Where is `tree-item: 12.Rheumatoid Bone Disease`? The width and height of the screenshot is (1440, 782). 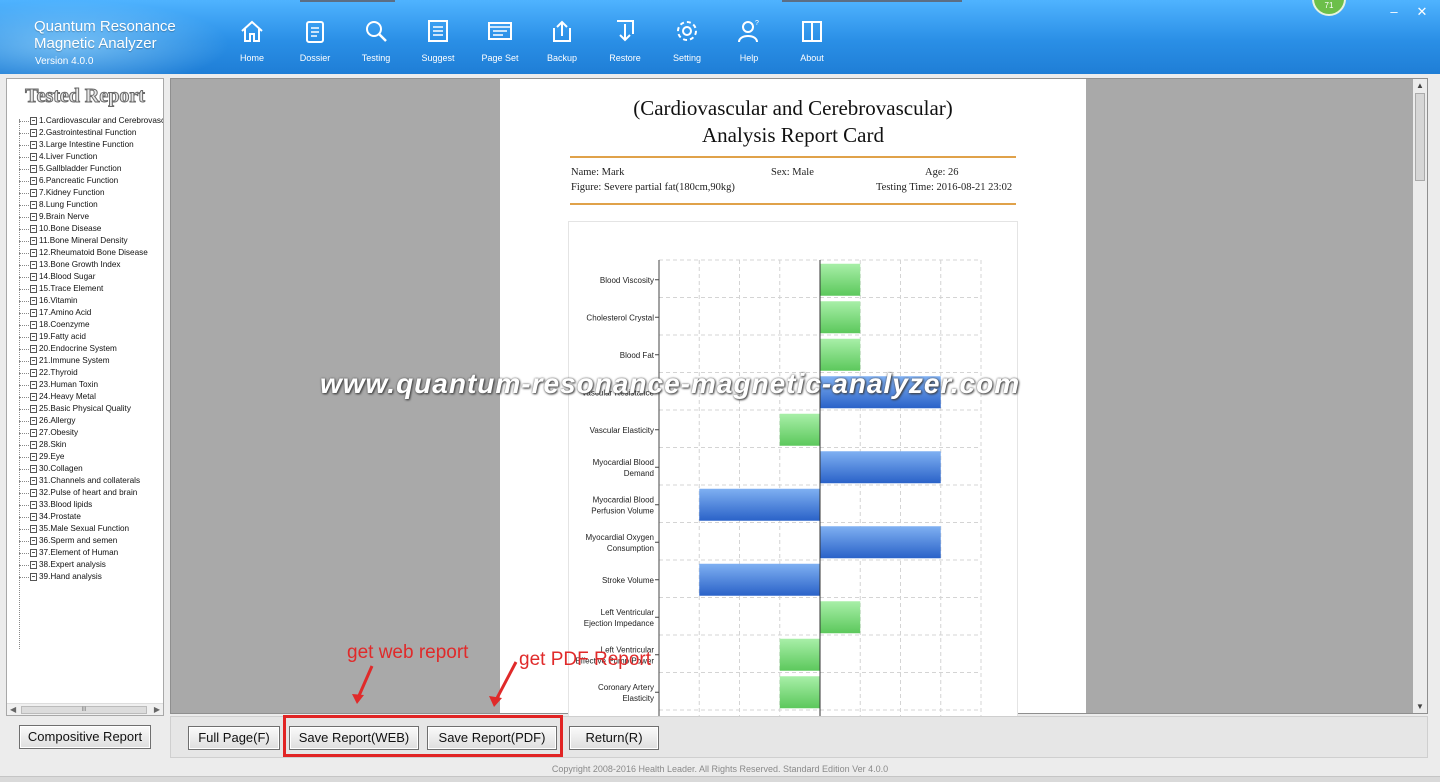 tree-item: 12.Rheumatoid Bone Disease is located at coordinates (89, 253).